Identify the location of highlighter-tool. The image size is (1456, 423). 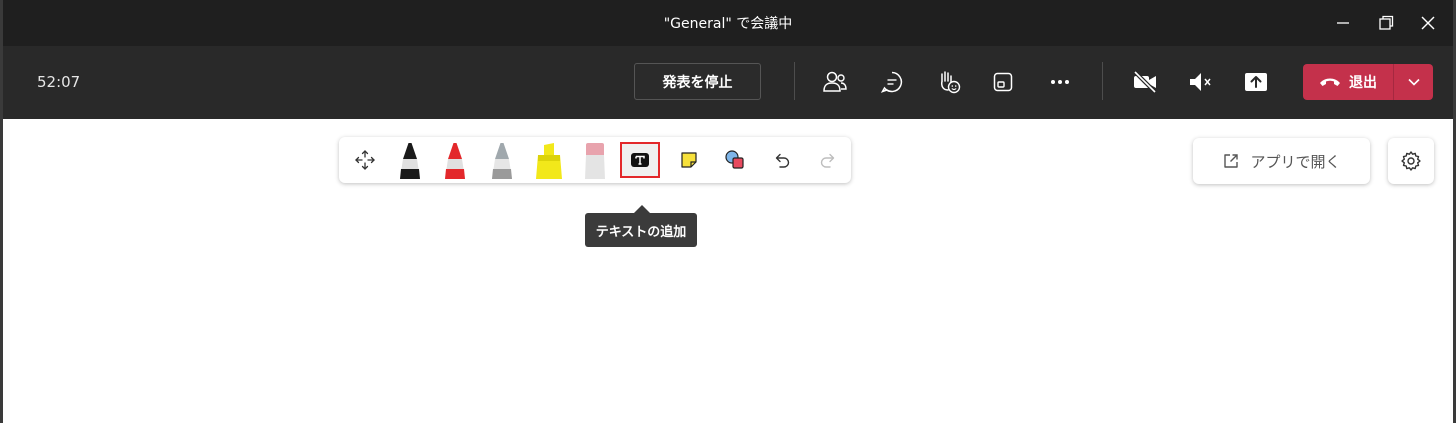
(549, 160).